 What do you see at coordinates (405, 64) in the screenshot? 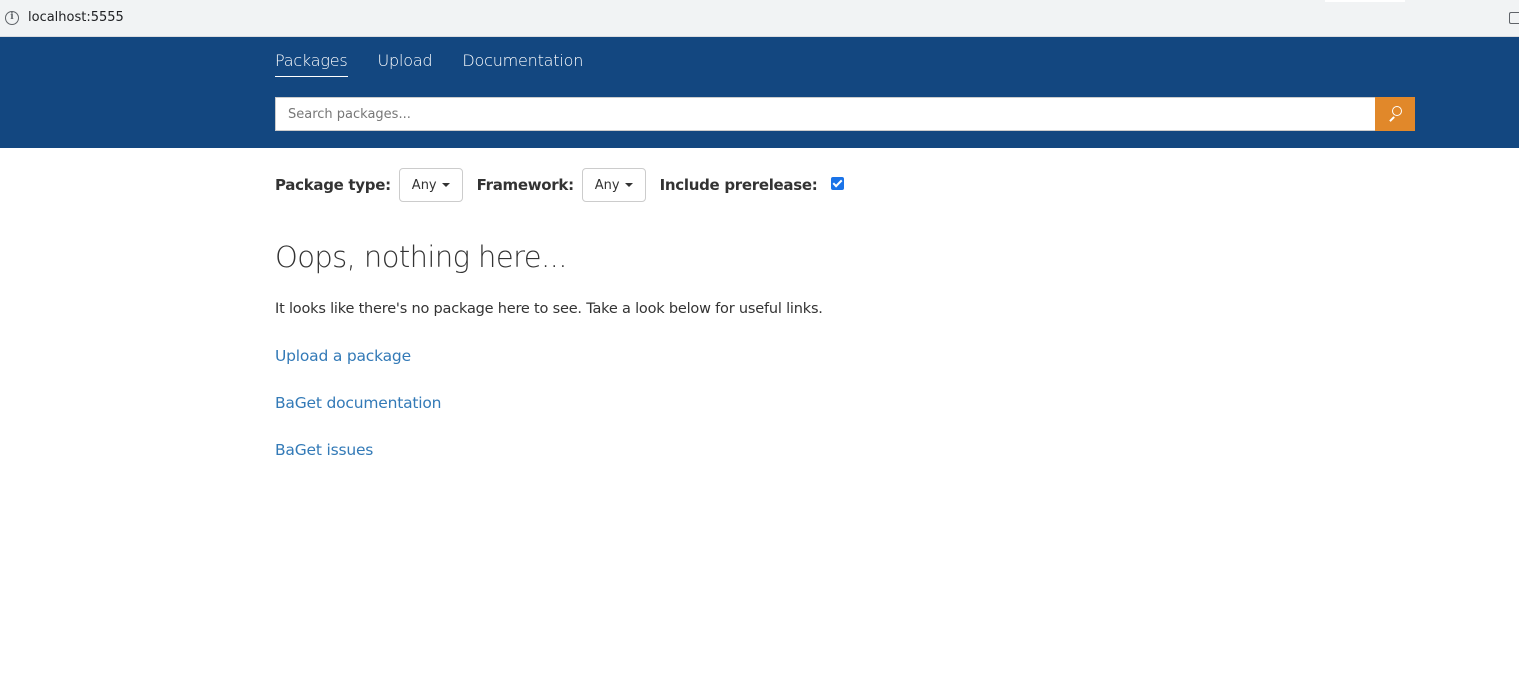
I see `nav-link-upload: Upload` at bounding box center [405, 64].